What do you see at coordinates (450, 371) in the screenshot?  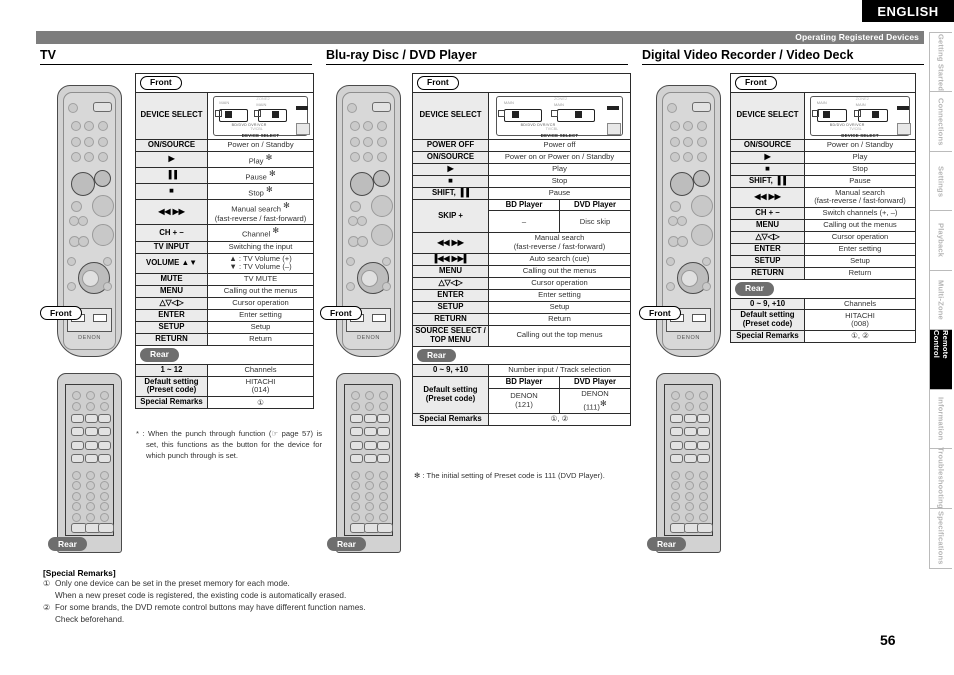 I see `table-cell-key: 0 ~ 9, +10` at bounding box center [450, 371].